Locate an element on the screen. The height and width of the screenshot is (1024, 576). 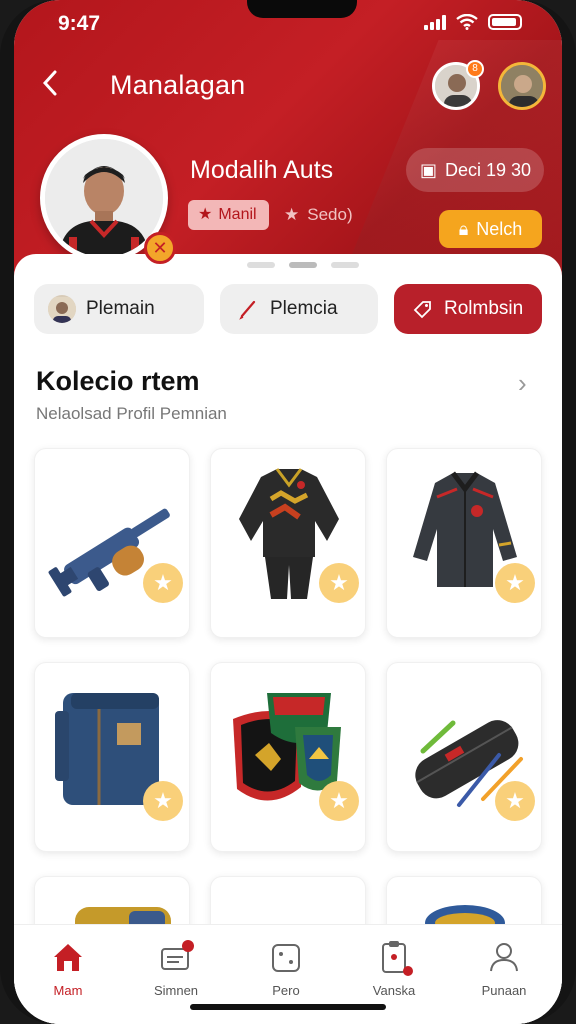
item-card-pencil-case: ★ is located at coordinates (464, 757).